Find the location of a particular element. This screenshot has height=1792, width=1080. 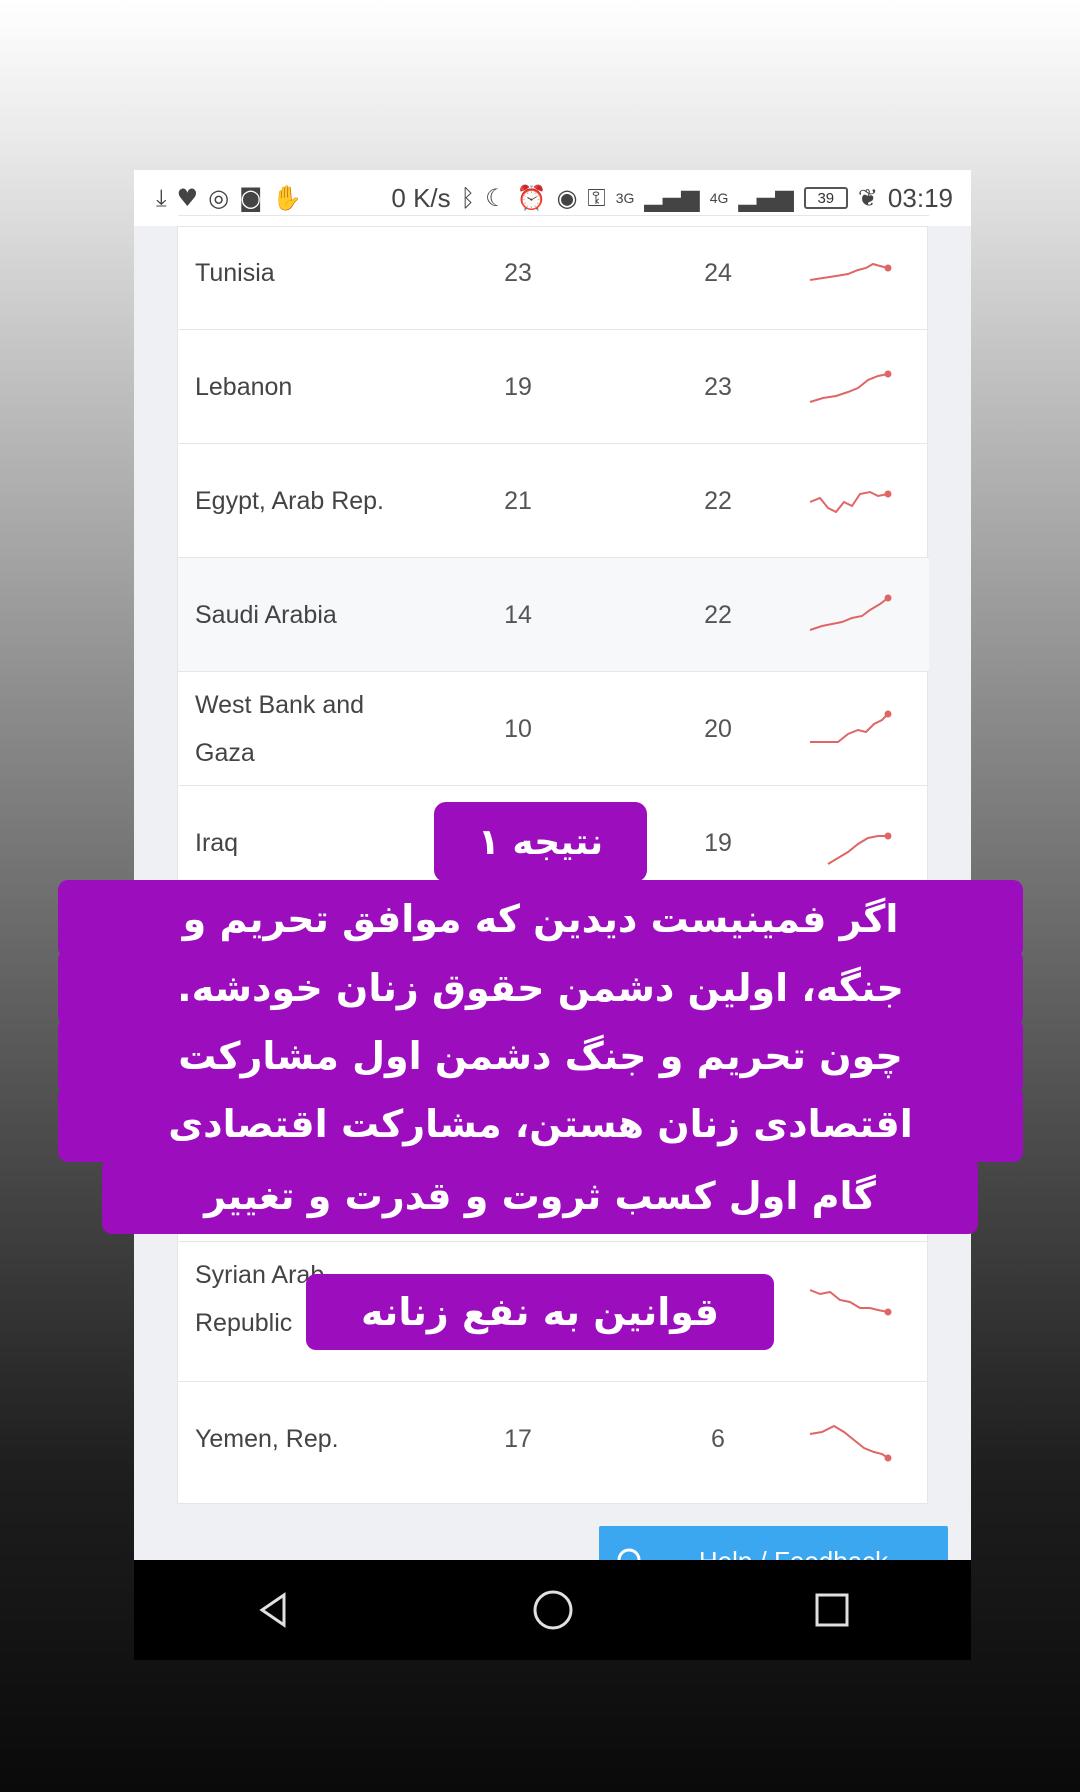

bluetooth-icon: ᛒ is located at coordinates (468, 198).